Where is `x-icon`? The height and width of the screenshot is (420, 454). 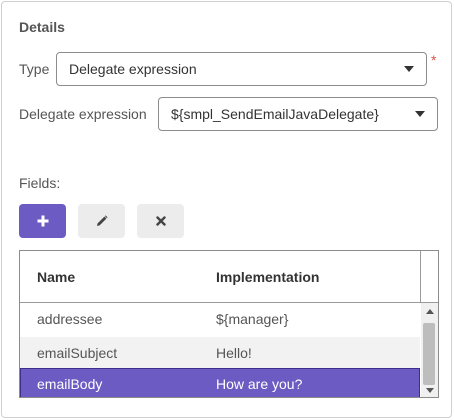
x-icon is located at coordinates (160, 221).